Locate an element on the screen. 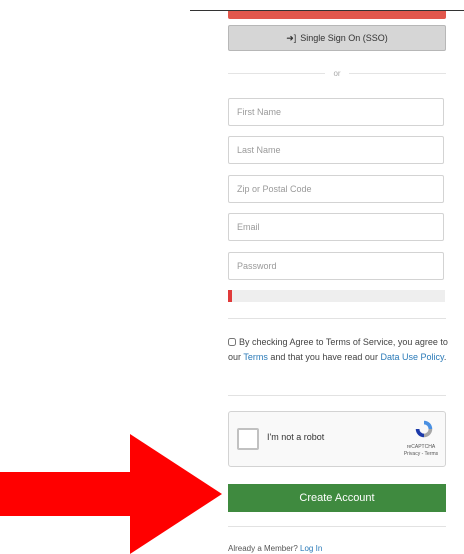  data-use-policy-link: Data Use Policy is located at coordinates (411, 357).